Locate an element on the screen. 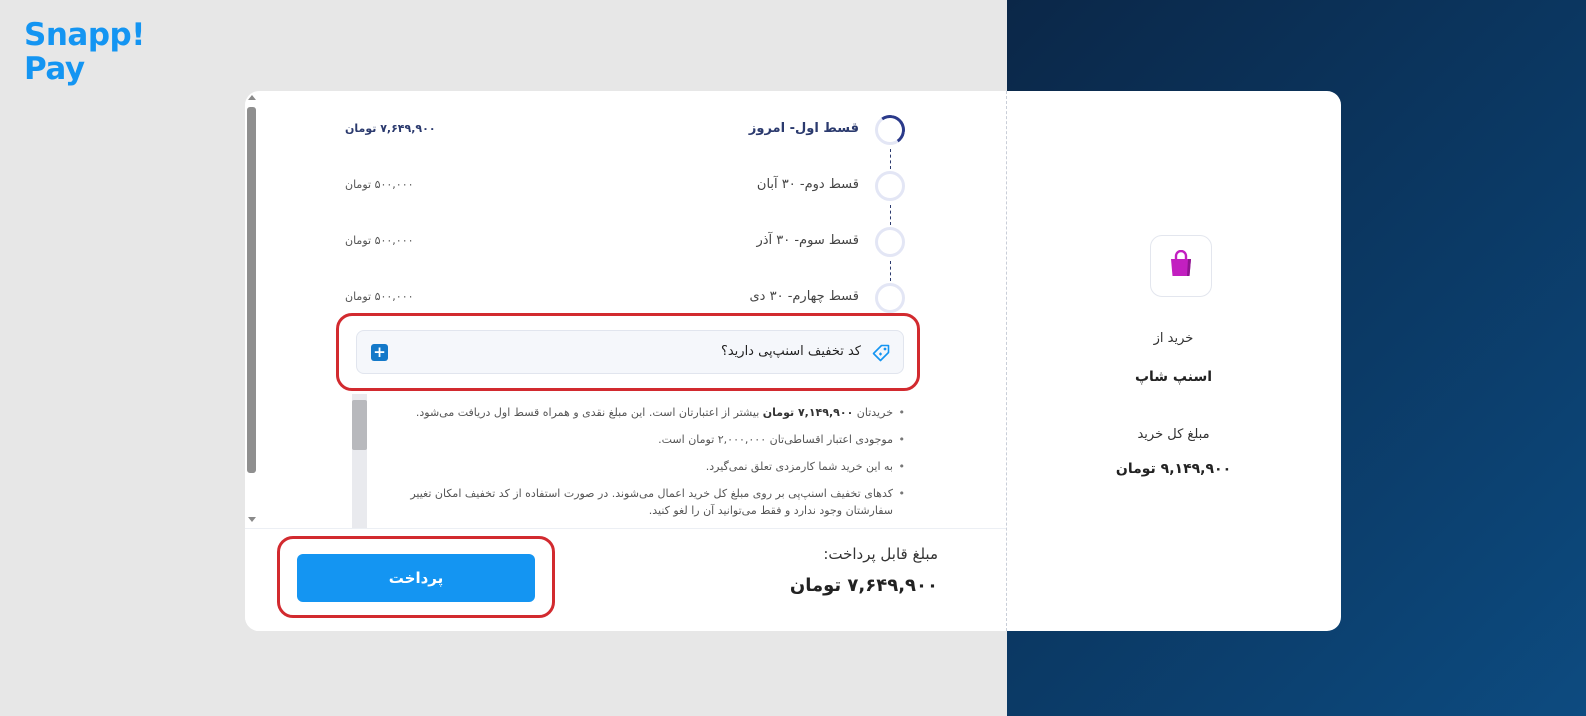 Image resolution: width=1586 pixels, height=716 pixels. purchase-from-label: خرید از is located at coordinates (1173, 338).